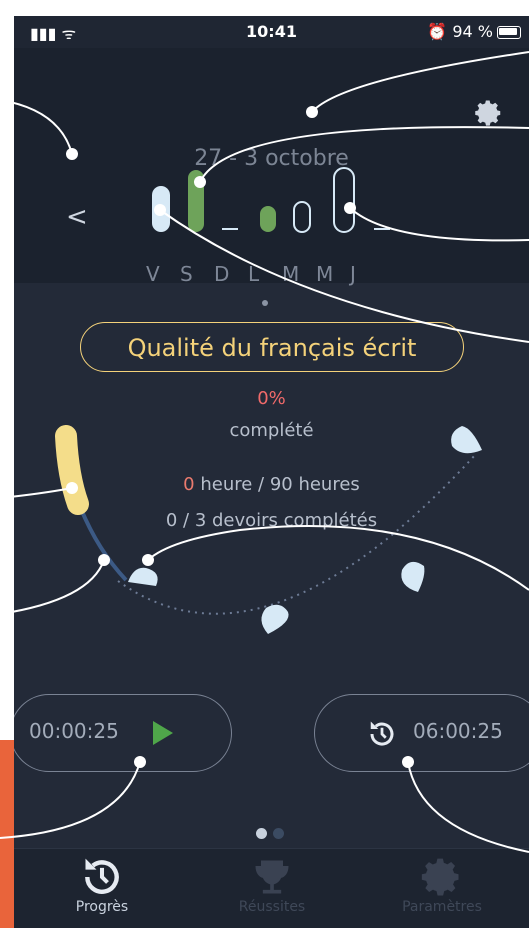  What do you see at coordinates (460, 31) in the screenshot?
I see `battery-text: ⏰ 94 %` at bounding box center [460, 31].